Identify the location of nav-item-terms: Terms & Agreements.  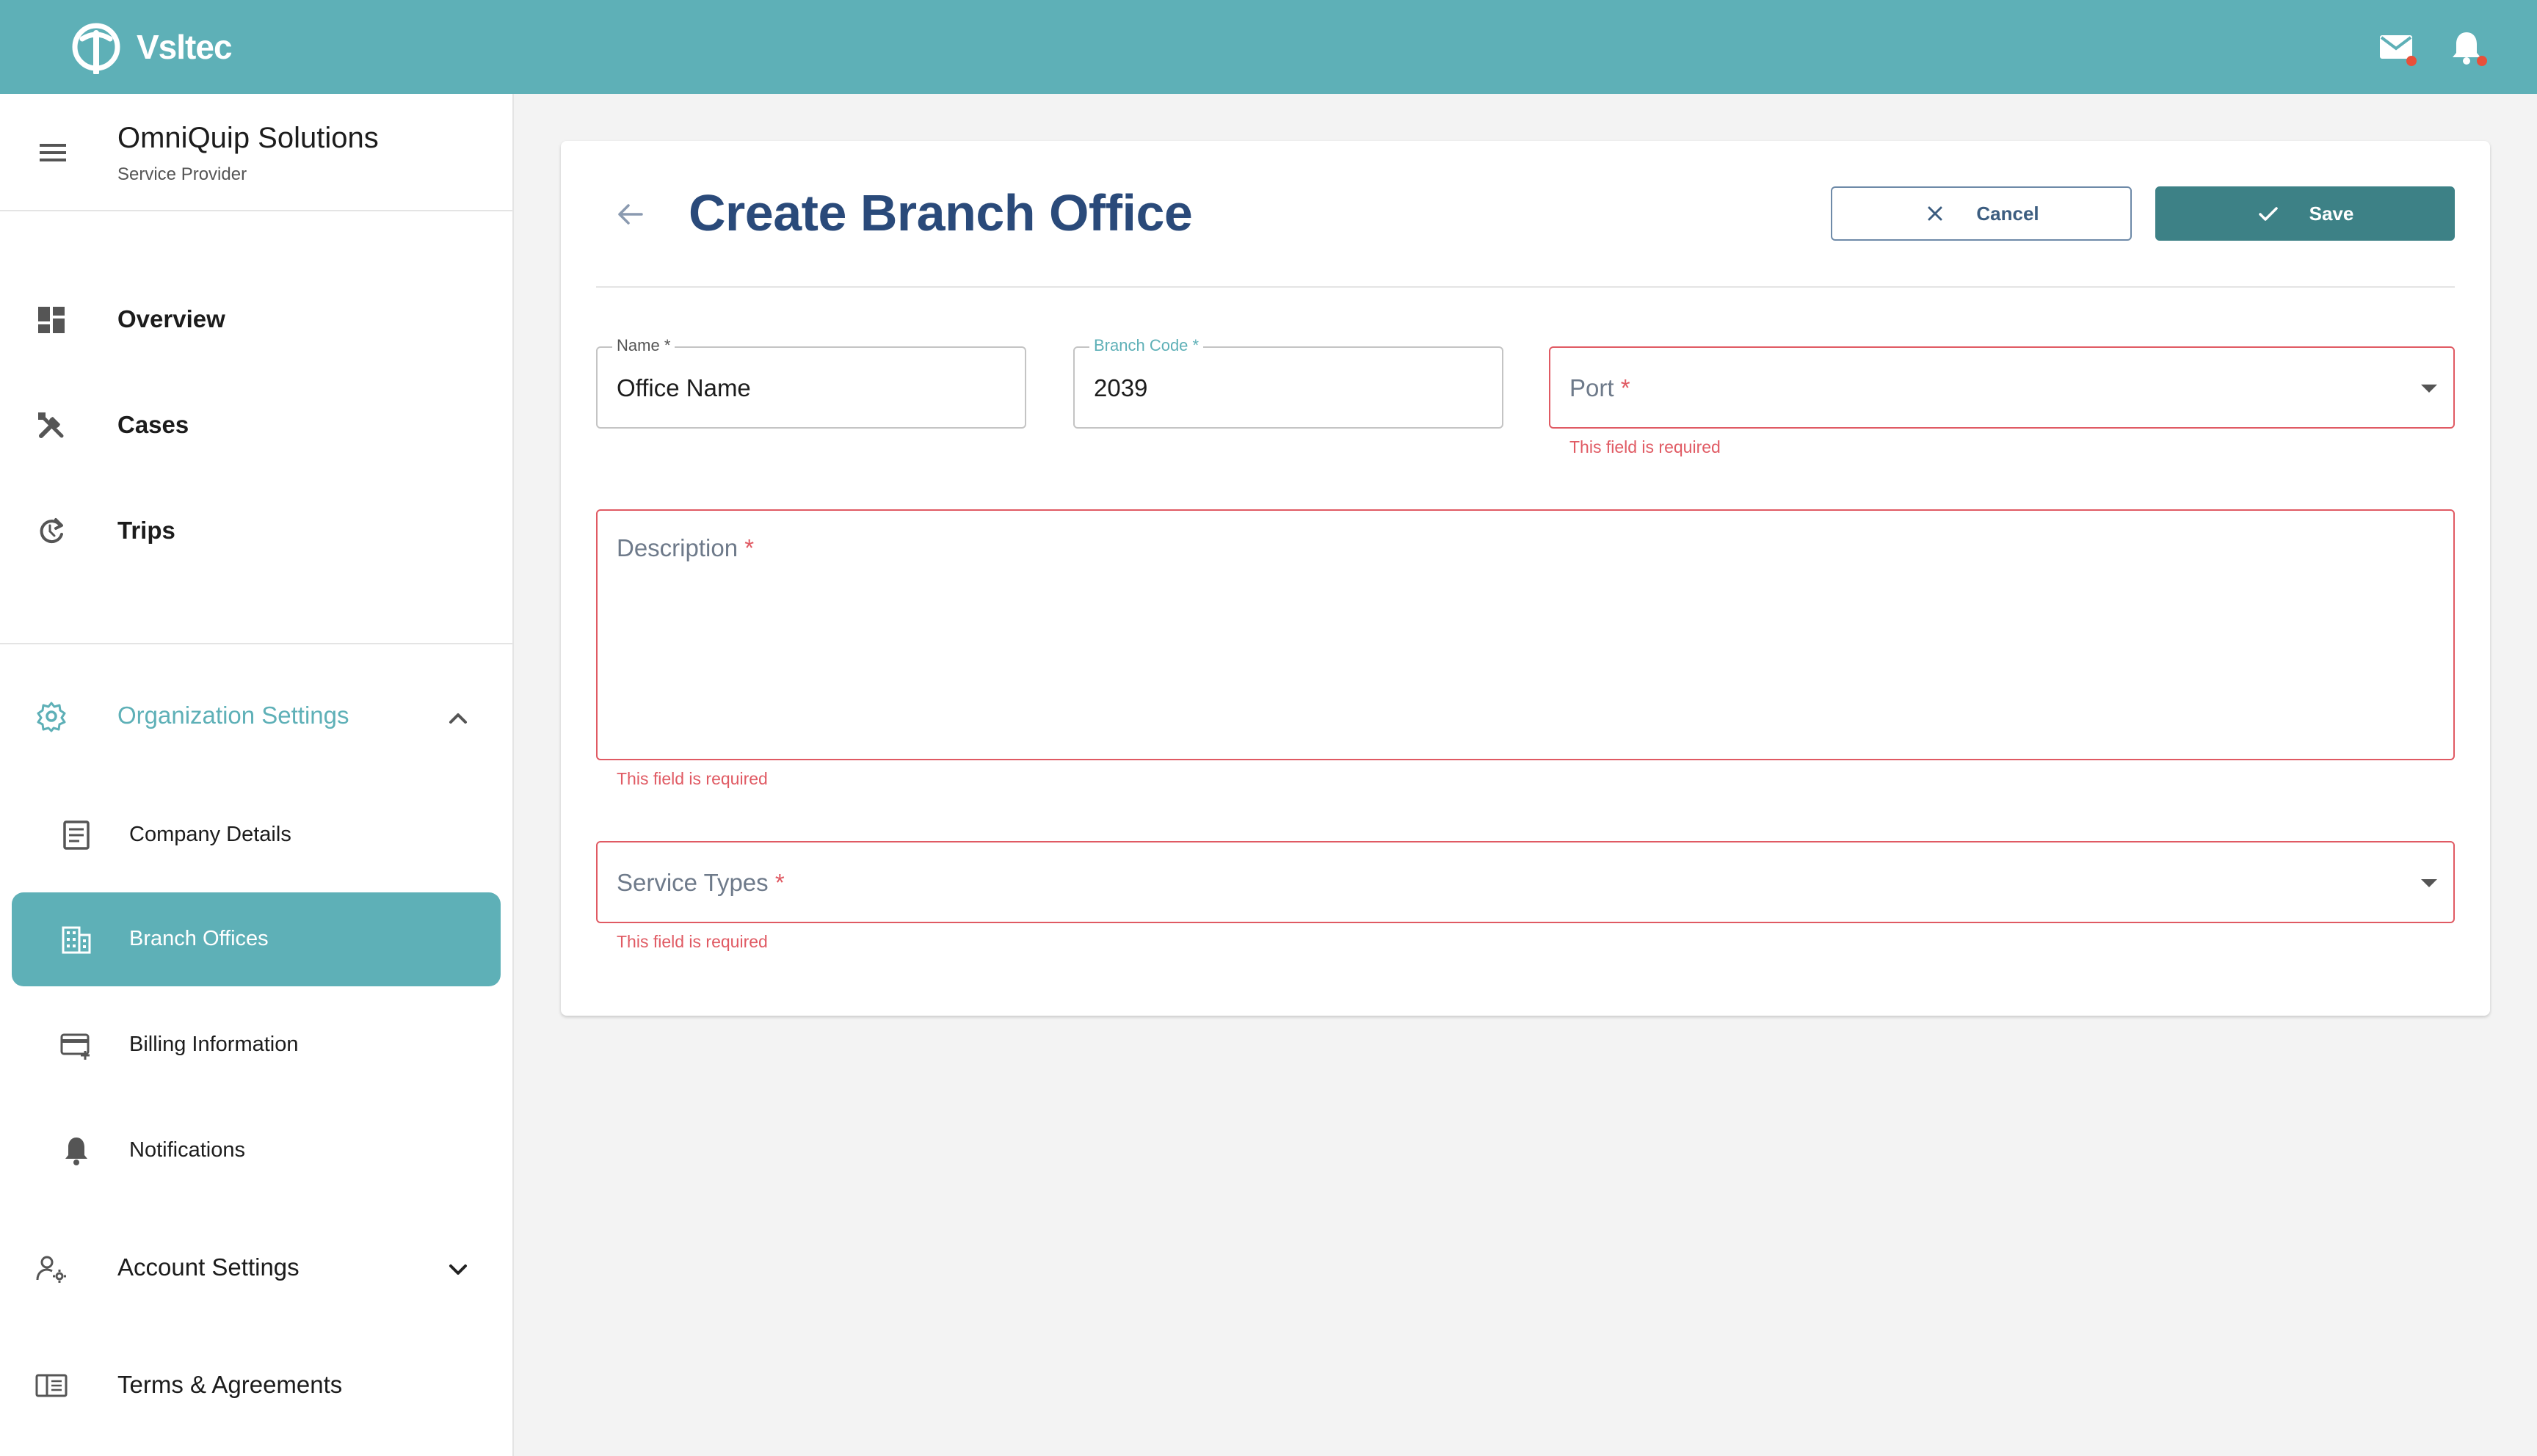
(256, 1385).